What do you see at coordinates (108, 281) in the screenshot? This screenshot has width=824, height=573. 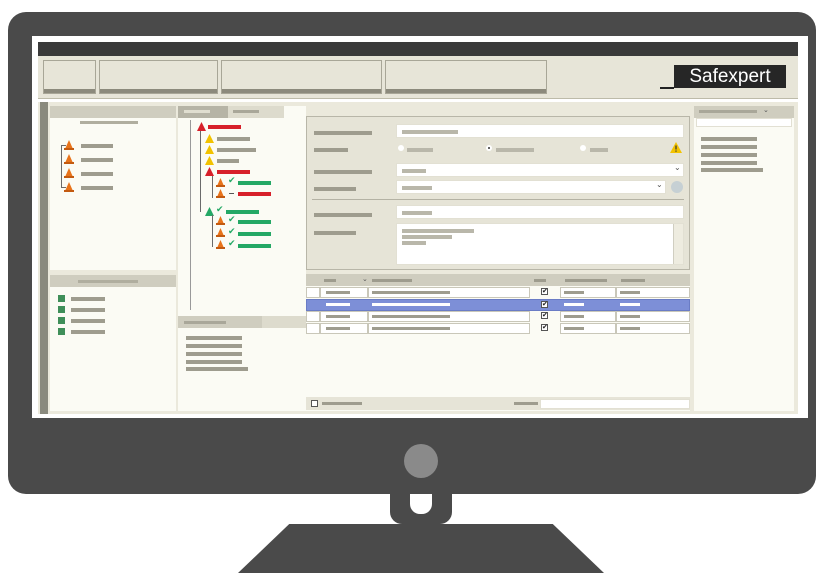 I see `left-bottom-panel-title` at bounding box center [108, 281].